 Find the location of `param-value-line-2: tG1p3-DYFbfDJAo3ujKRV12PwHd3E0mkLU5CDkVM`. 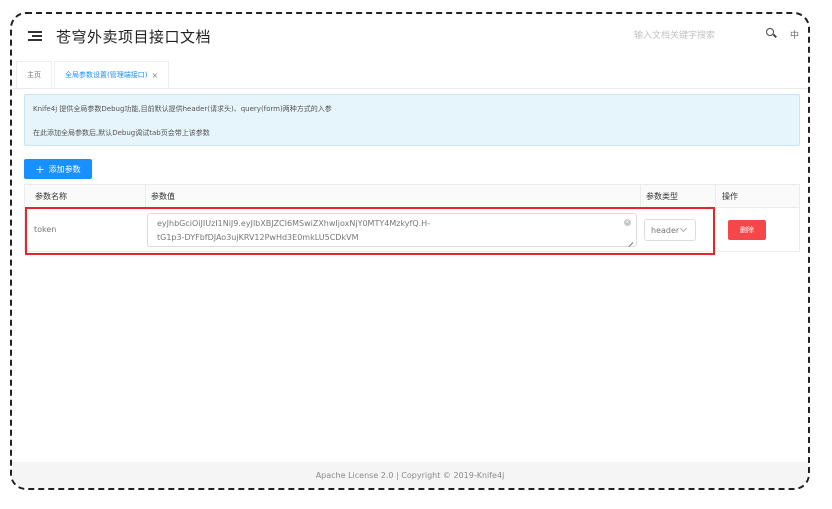

param-value-line-2: tG1p3-DYFbfDJAo3ujKRV12PwHd3E0mkLU5CDkVM is located at coordinates (258, 237).